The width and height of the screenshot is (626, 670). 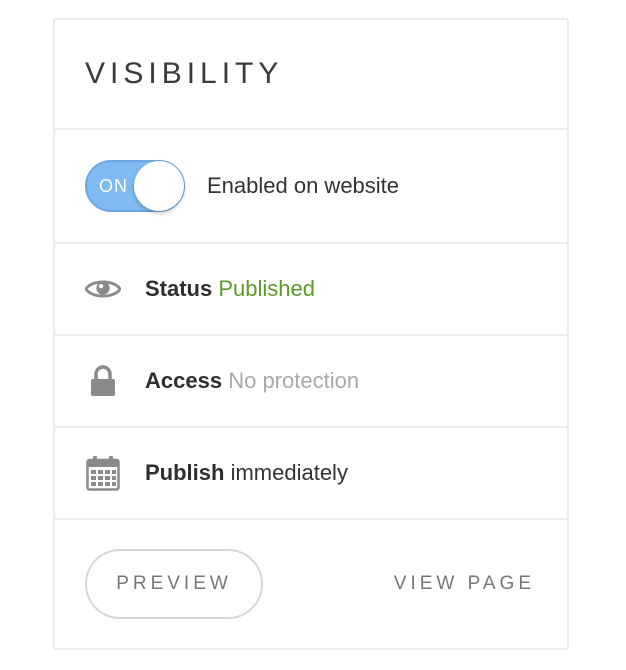 I want to click on toggle-knob, so click(x=159, y=186).